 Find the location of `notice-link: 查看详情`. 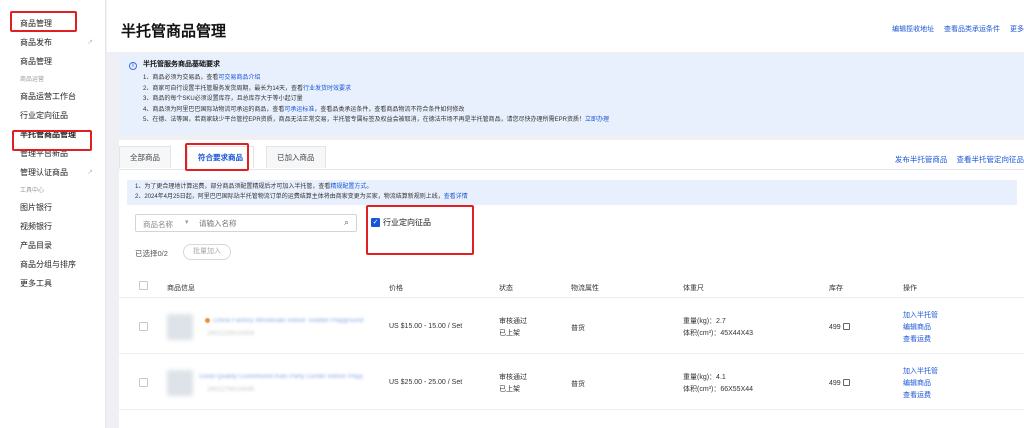

notice-link: 查看详情 is located at coordinates (456, 197).